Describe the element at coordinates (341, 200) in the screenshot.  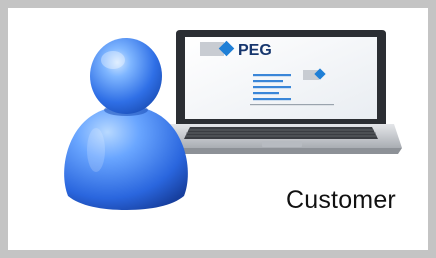
I see `customer-label: Customer` at that location.